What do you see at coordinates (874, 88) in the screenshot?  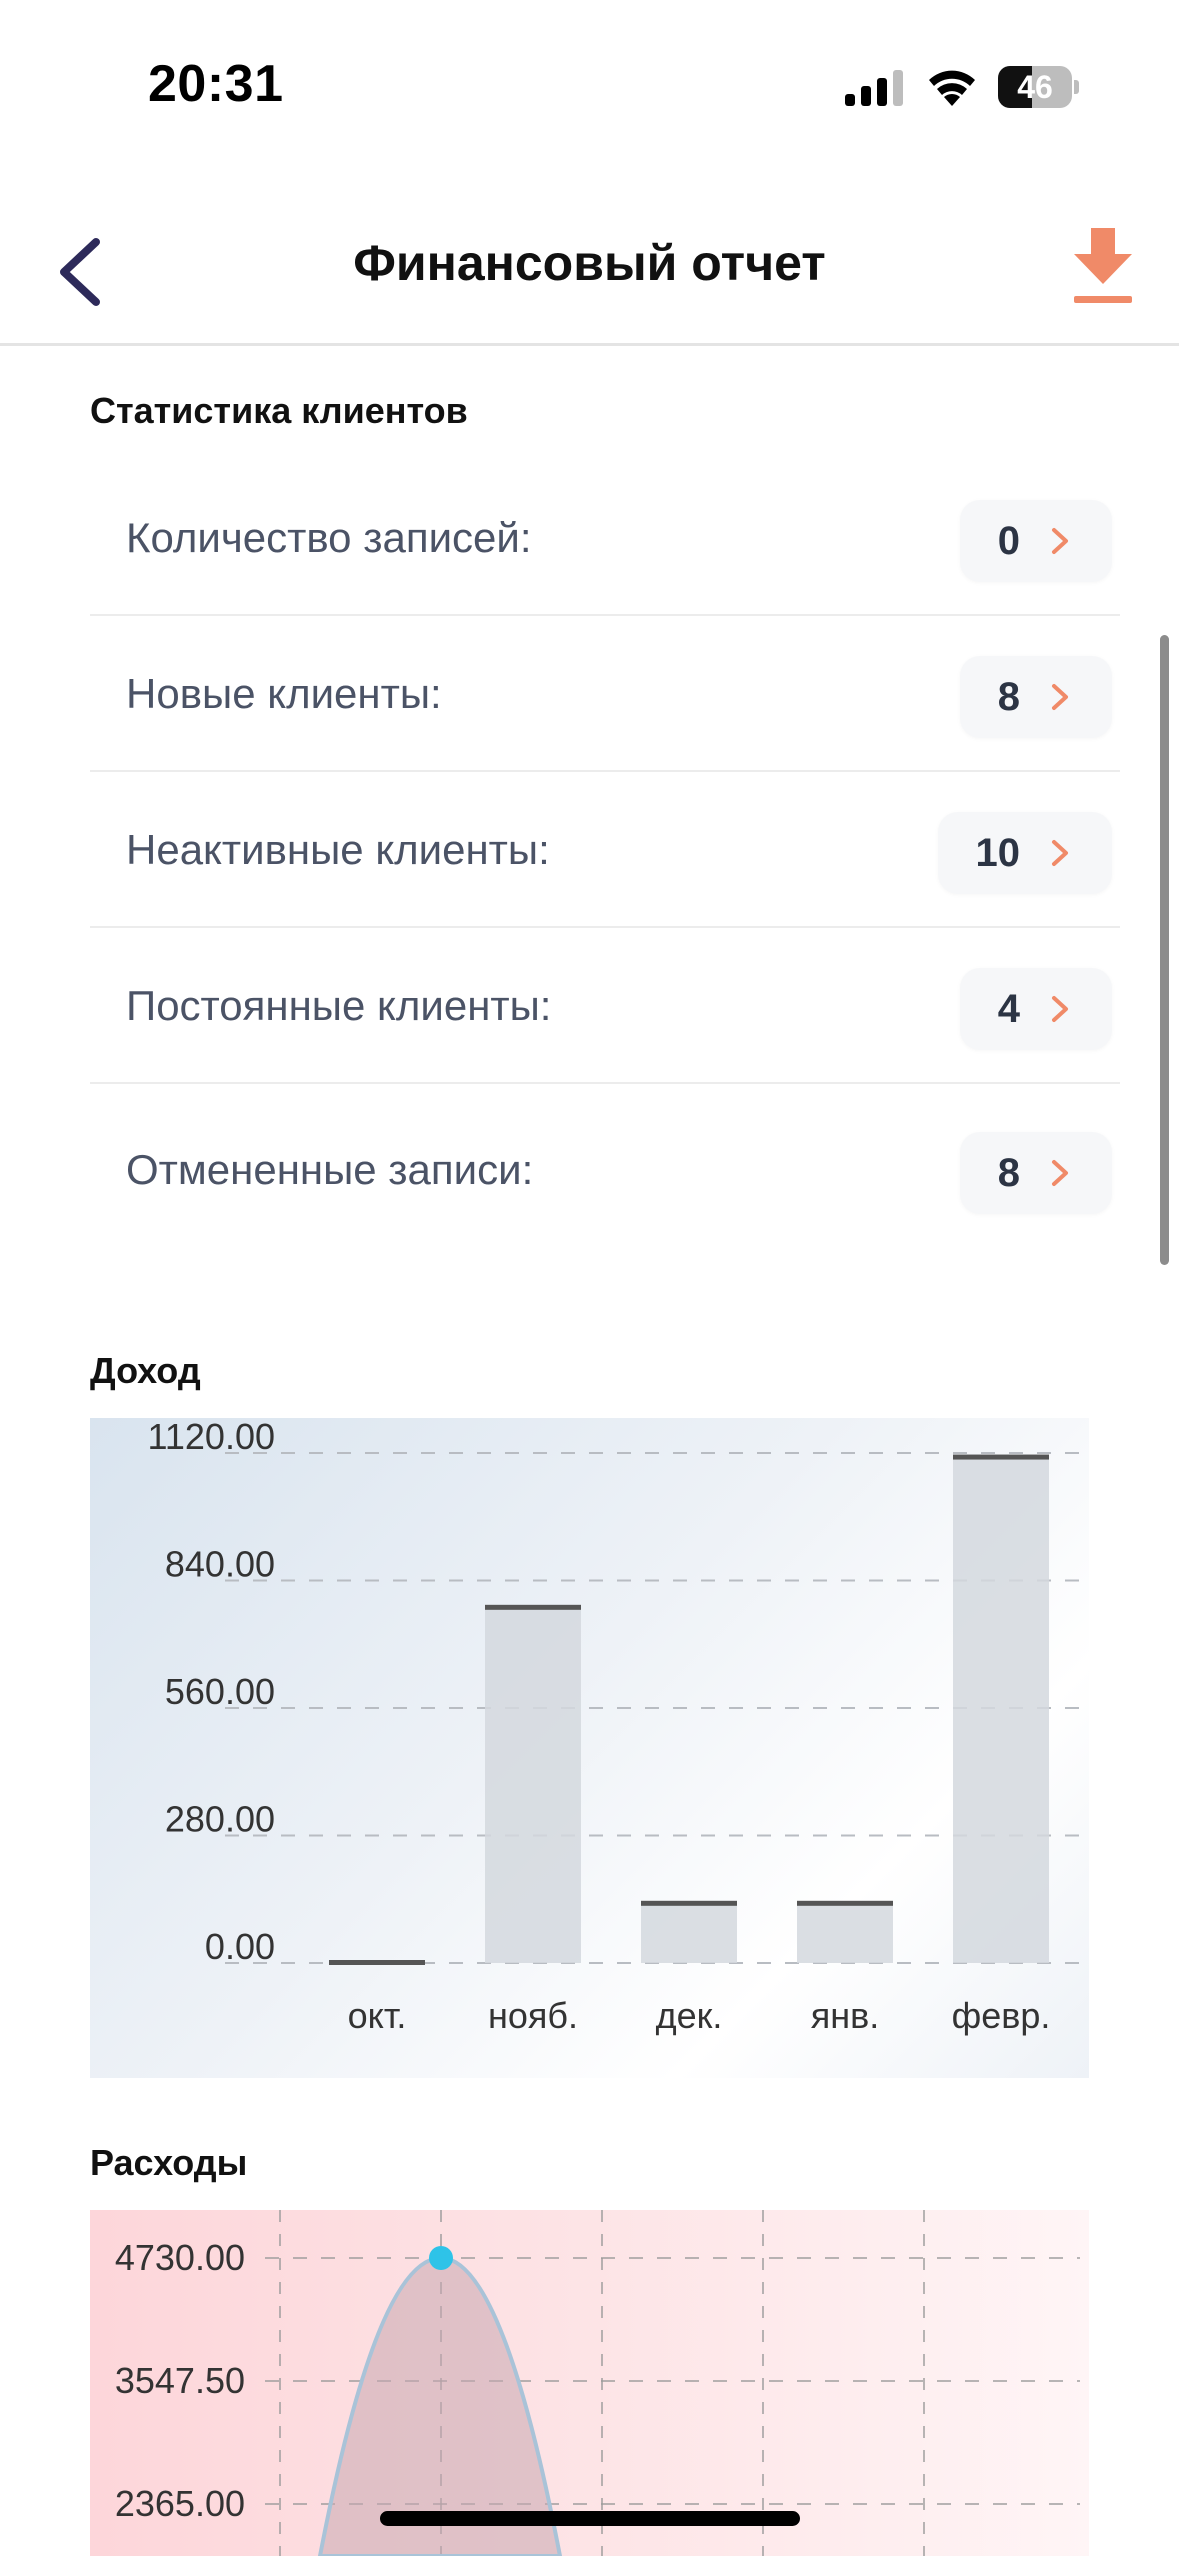 I see `signal-icon` at bounding box center [874, 88].